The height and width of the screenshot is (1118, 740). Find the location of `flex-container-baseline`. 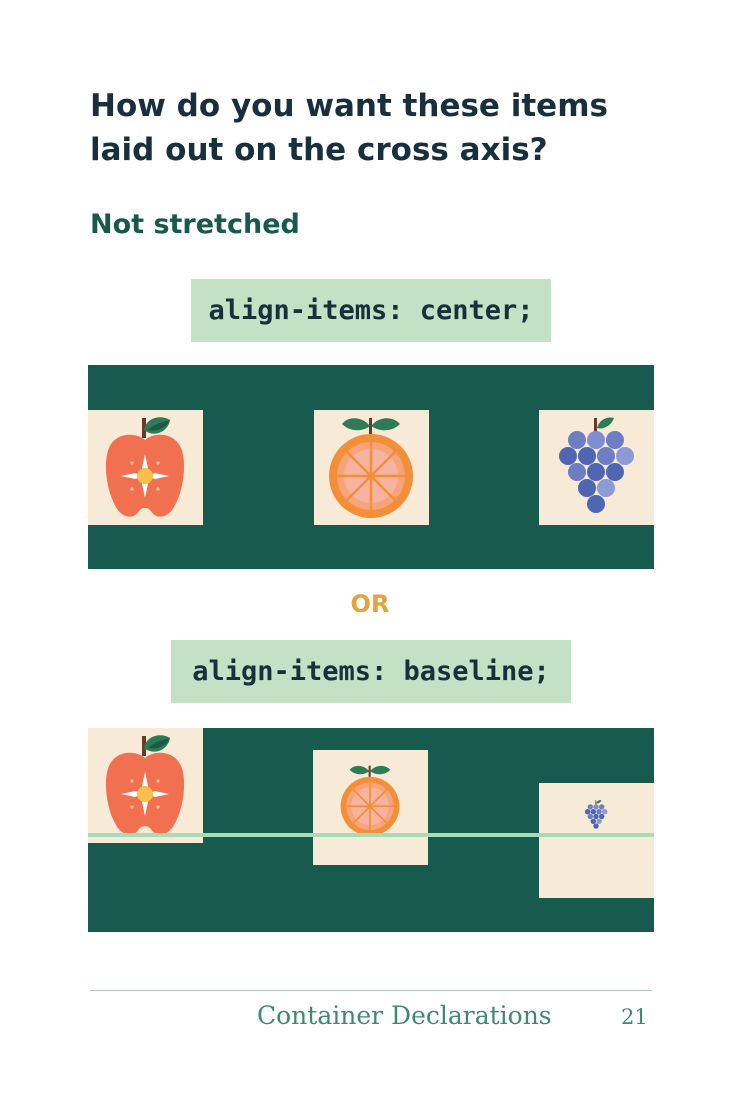

flex-container-baseline is located at coordinates (371, 830).